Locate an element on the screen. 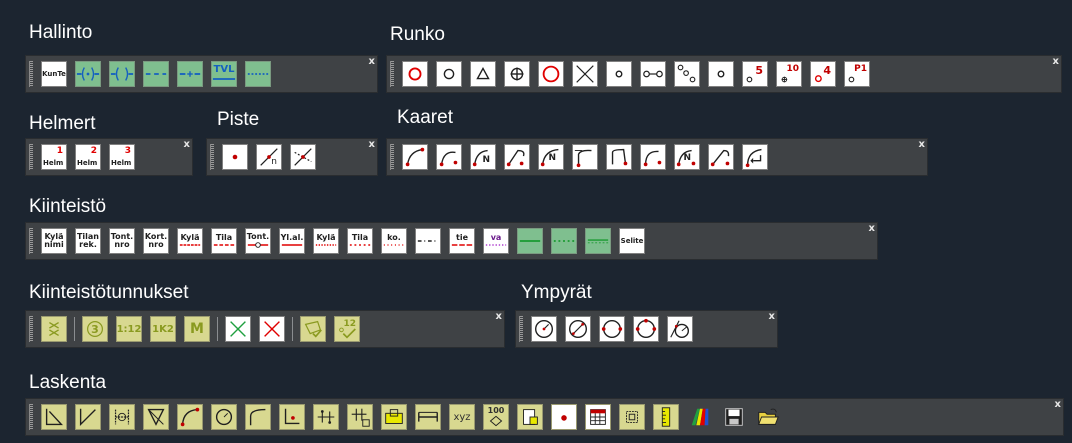 The width and height of the screenshot is (1072, 443). va-button: va is located at coordinates (496, 241).